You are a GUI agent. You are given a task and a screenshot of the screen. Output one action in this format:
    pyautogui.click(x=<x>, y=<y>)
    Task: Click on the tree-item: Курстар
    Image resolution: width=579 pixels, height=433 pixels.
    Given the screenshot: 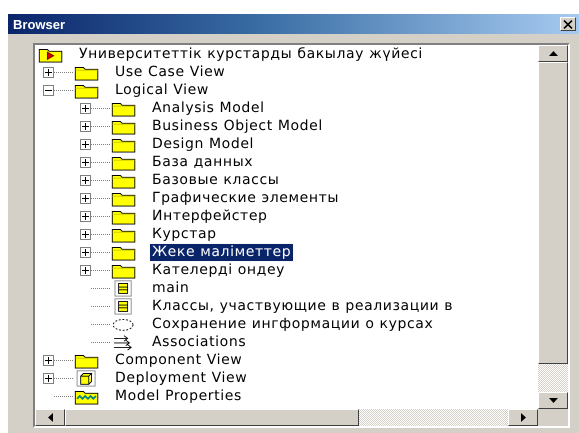 What is the action you would take?
    pyautogui.click(x=184, y=234)
    